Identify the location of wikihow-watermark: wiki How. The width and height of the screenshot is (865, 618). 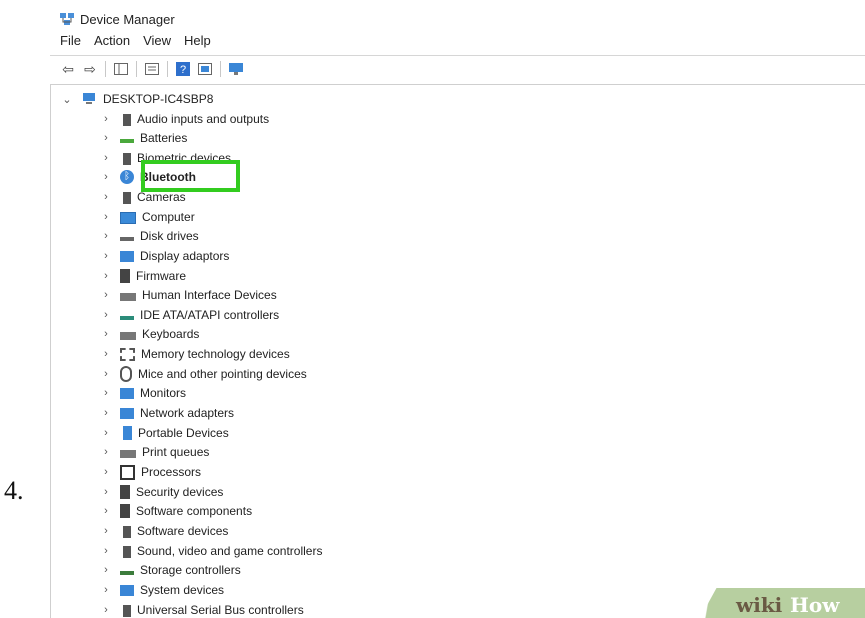
(782, 603).